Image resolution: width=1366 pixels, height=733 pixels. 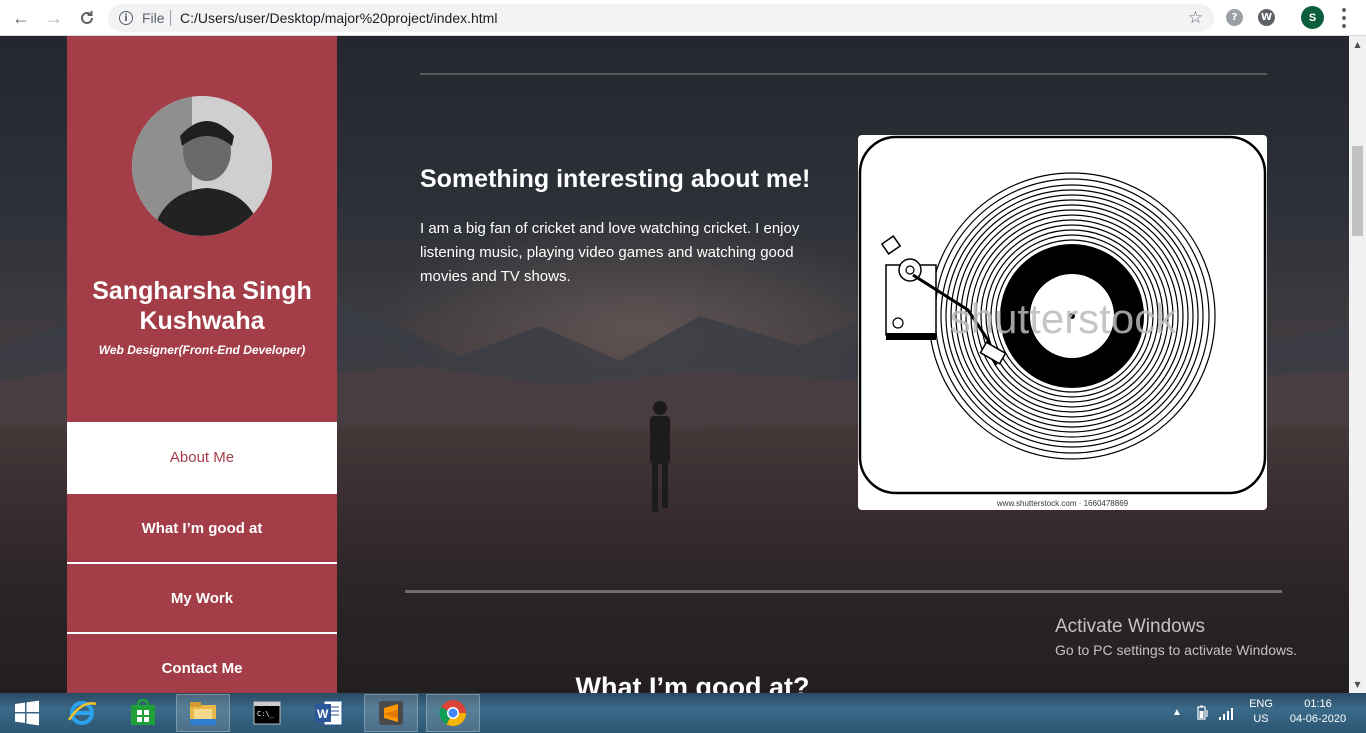 What do you see at coordinates (1312, 17) in the screenshot?
I see `profile-avatar: S` at bounding box center [1312, 17].